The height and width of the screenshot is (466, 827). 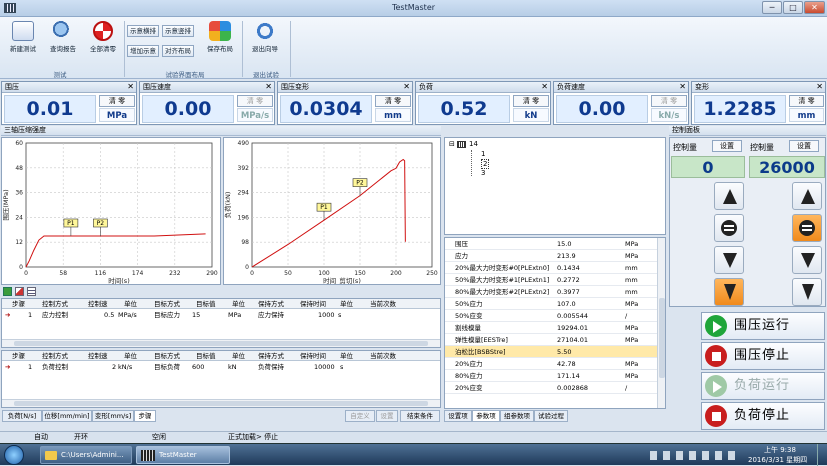 What do you see at coordinates (793, 7) in the screenshot?
I see `maximize-button: □` at bounding box center [793, 7].